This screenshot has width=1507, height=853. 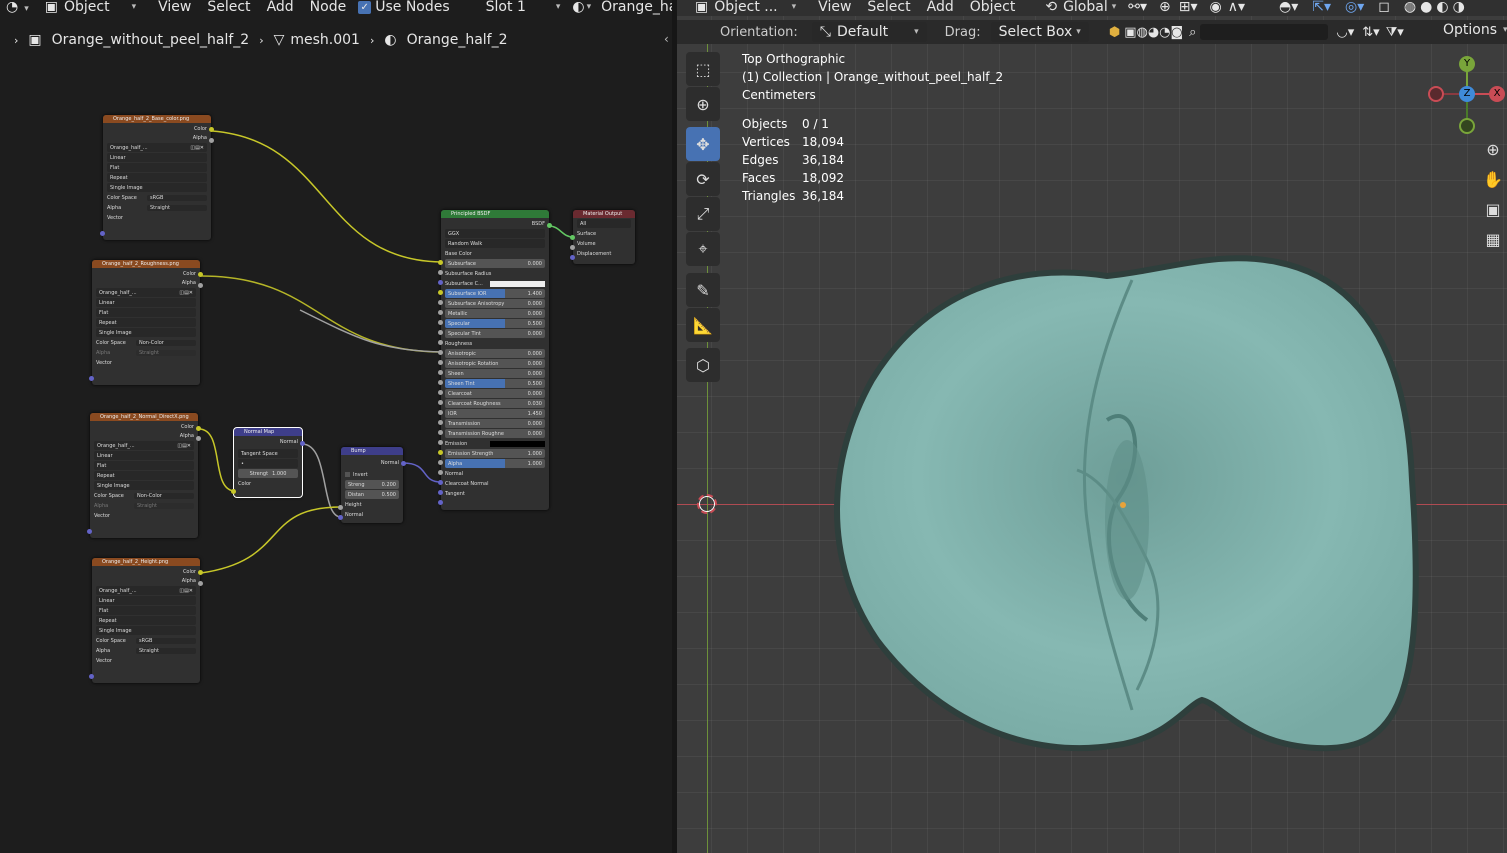 I want to click on perspective-toggle: ▦, so click(x=1493, y=239).